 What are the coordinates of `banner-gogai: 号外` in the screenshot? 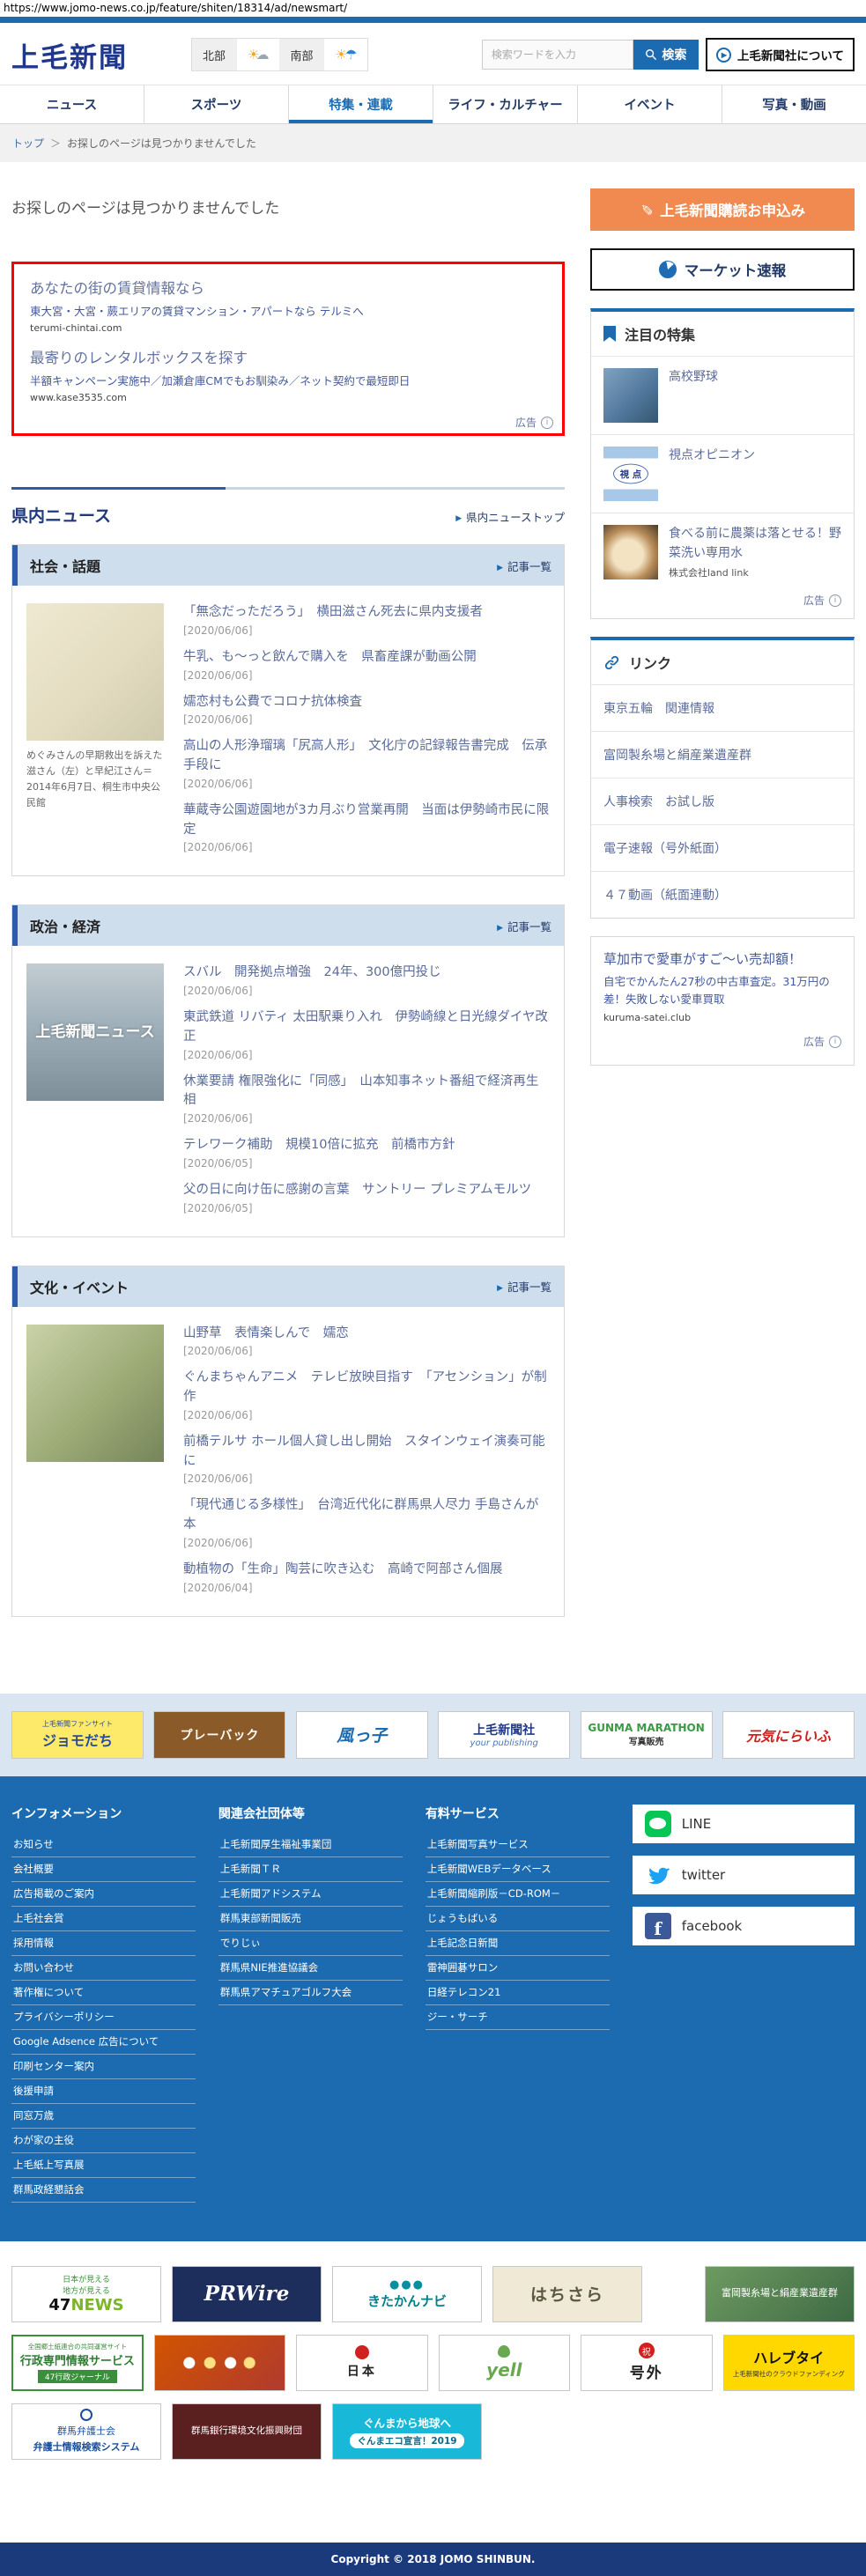 It's located at (647, 2362).